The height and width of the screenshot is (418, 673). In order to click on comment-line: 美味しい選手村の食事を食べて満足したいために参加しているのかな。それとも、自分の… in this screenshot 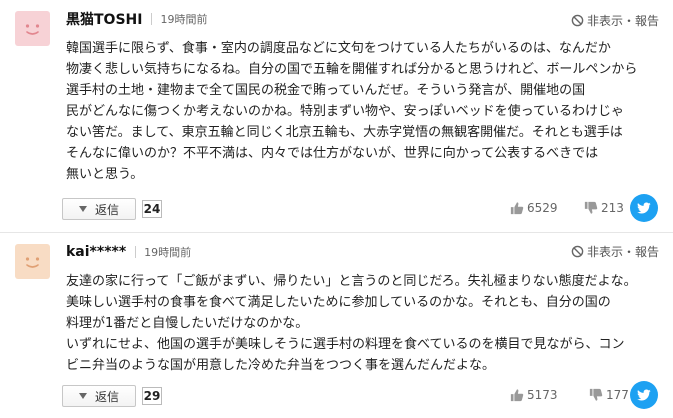, I will do `click(338, 302)`.